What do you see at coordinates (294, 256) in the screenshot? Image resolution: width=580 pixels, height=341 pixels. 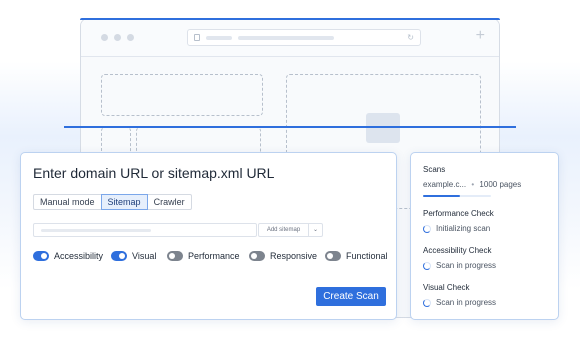 I see `toggle-label: Responsive` at bounding box center [294, 256].